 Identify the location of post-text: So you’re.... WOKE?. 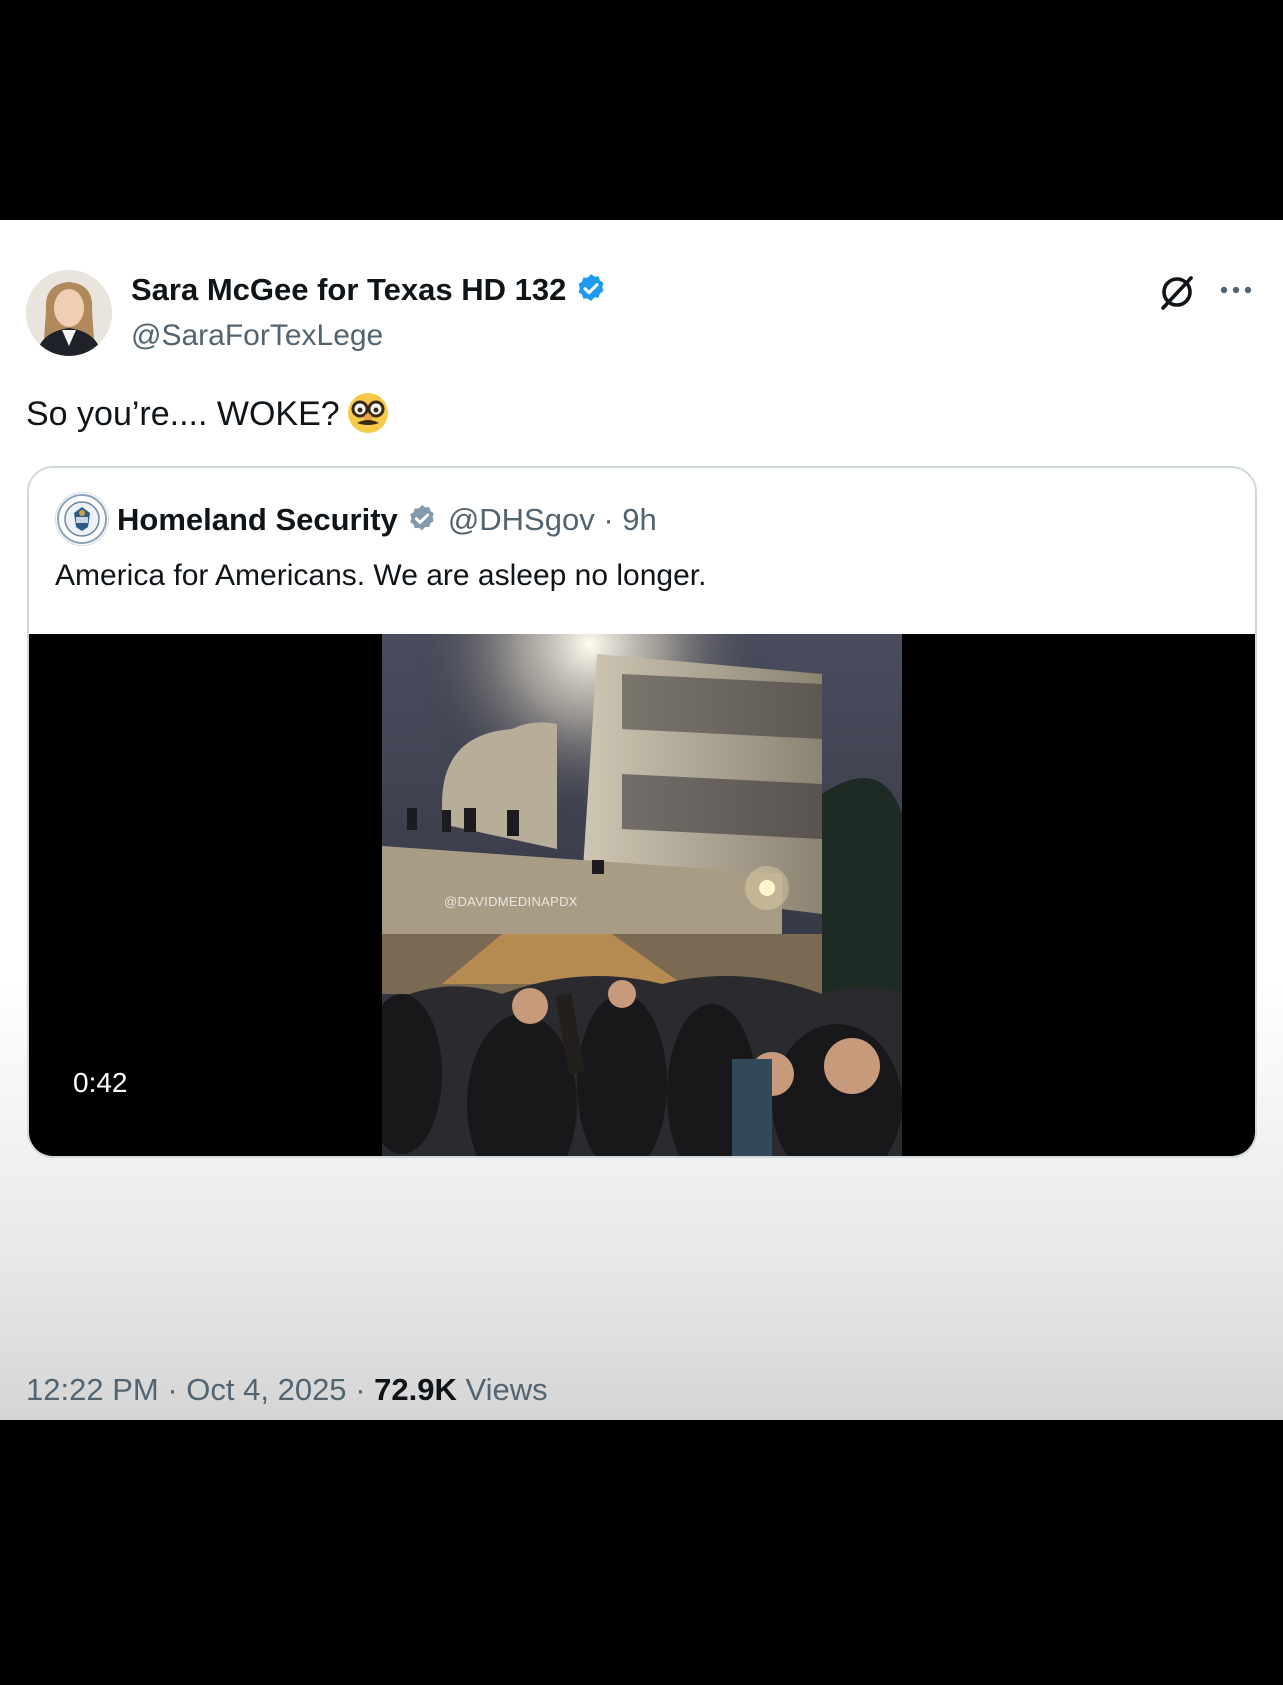
(208, 417).